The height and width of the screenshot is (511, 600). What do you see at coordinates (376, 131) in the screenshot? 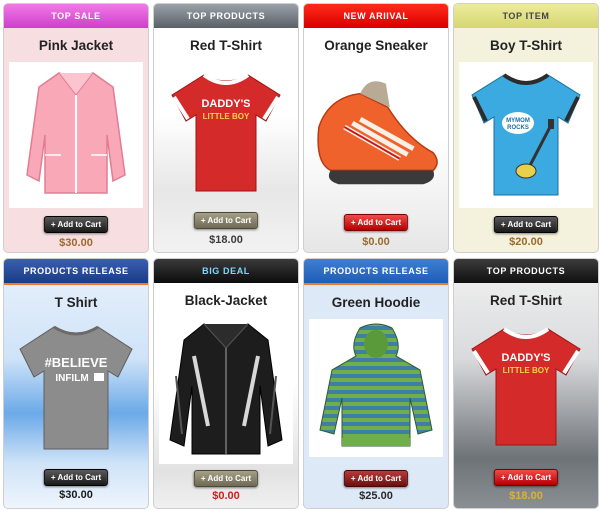
I see `orange-sneaker-image` at bounding box center [376, 131].